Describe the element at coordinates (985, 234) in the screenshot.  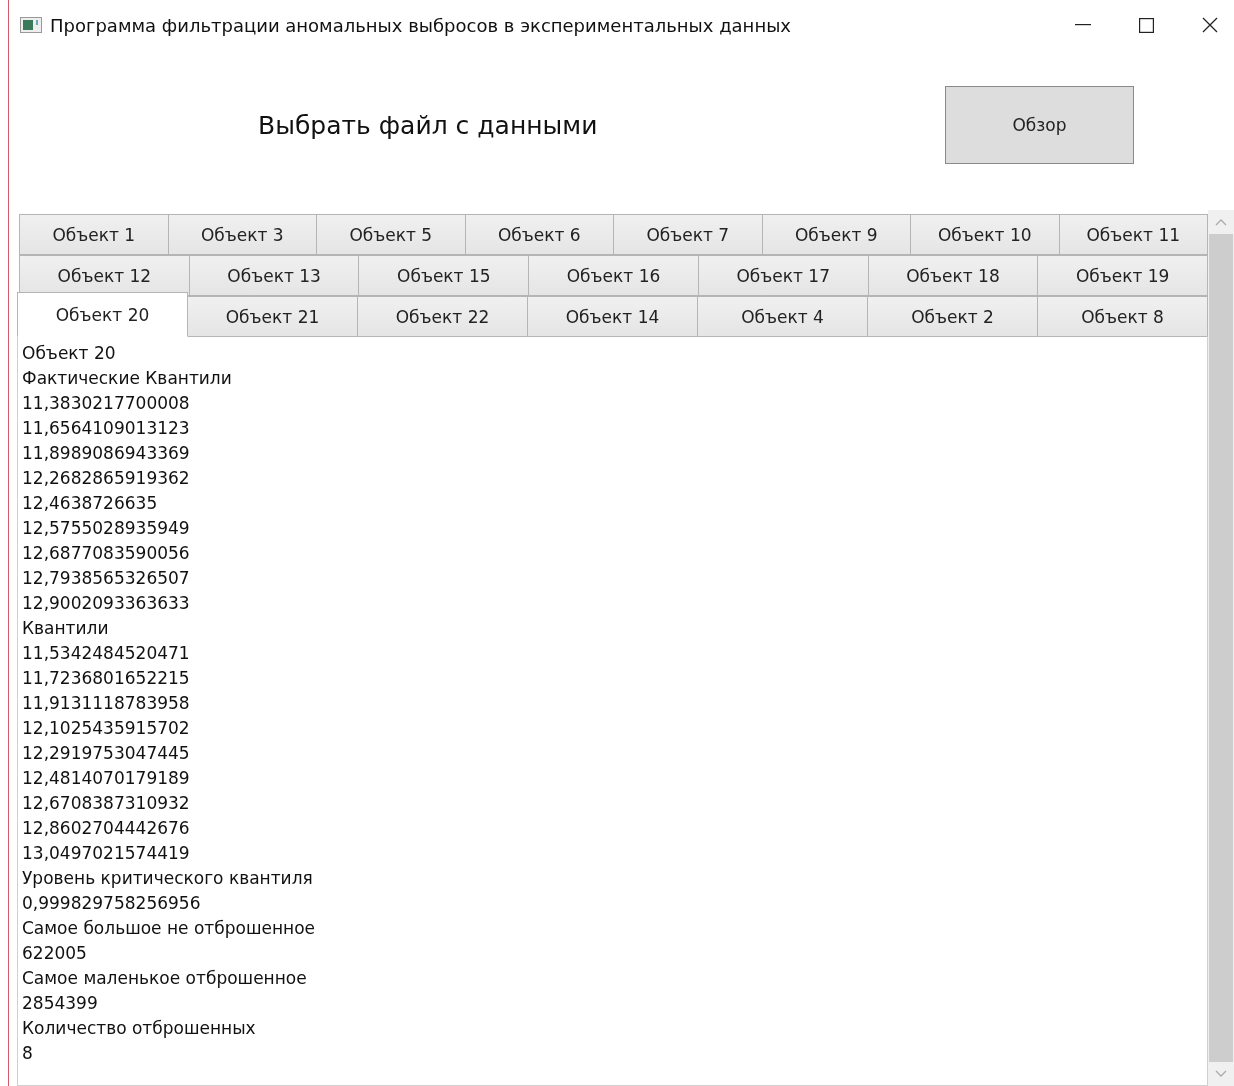
I see `tab: Объект 10` at that location.